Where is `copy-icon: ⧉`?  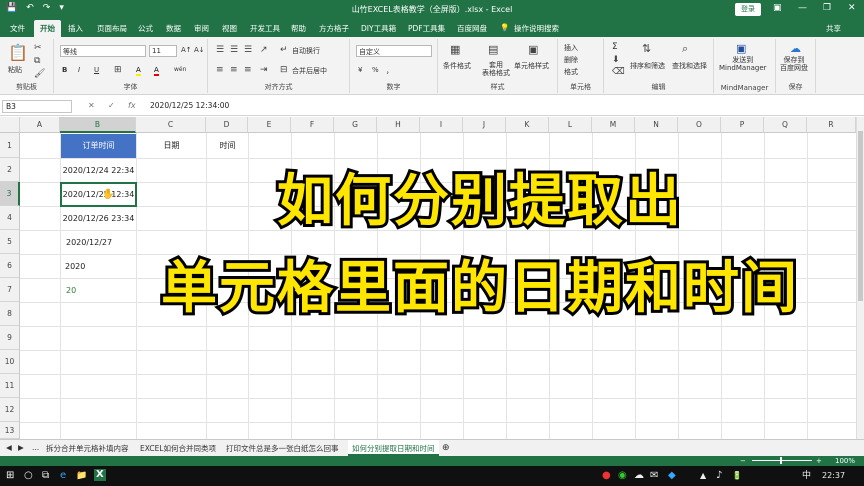 copy-icon: ⧉ is located at coordinates (37, 61).